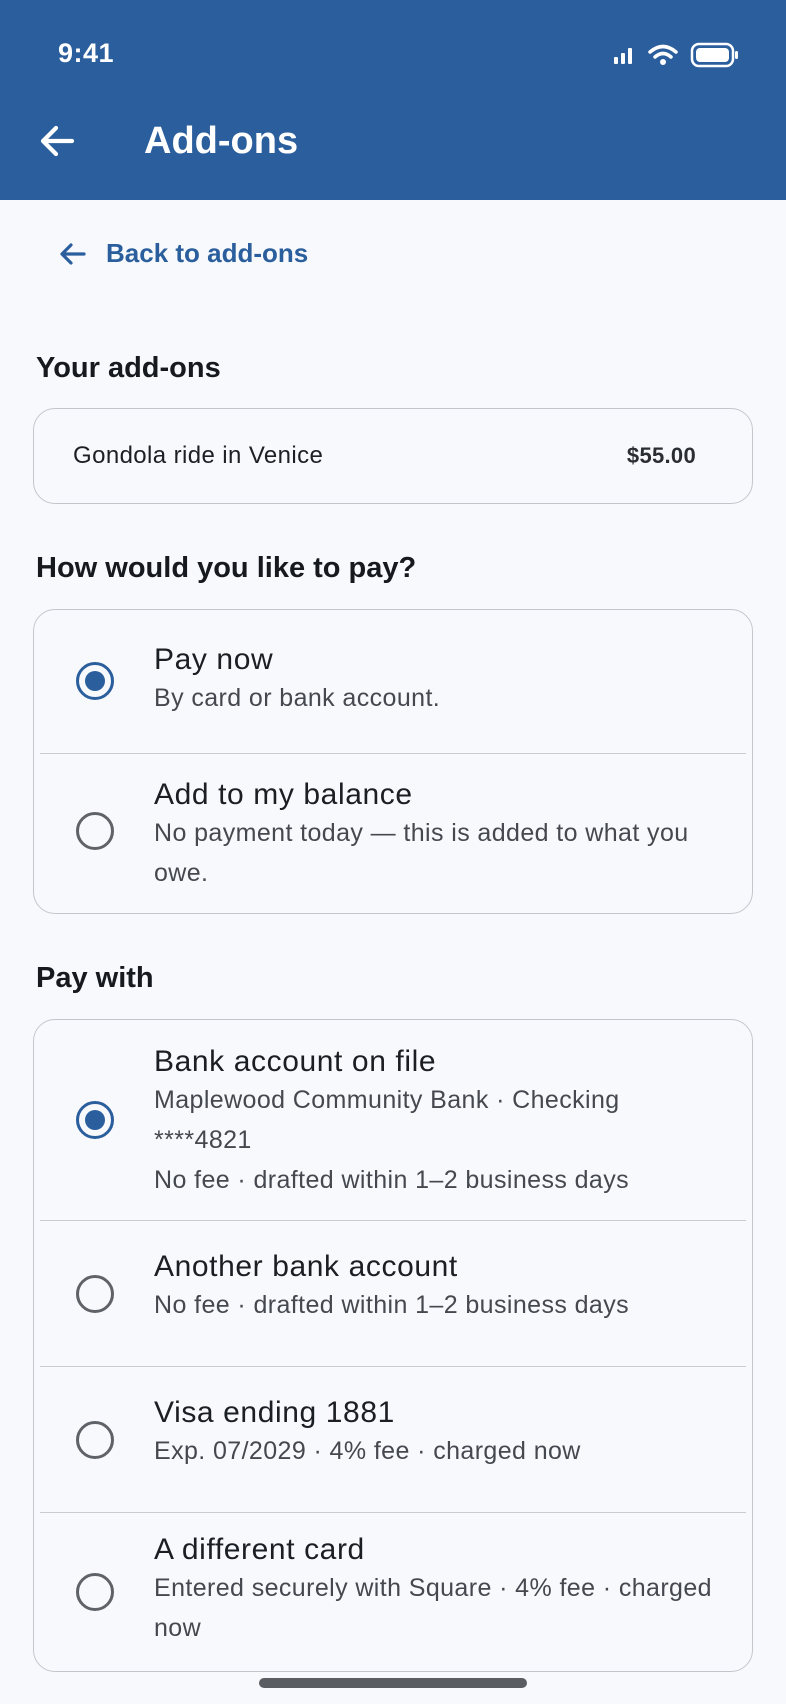 The image size is (786, 1704). Describe the element at coordinates (214, 659) in the screenshot. I see `option-title: Pay now` at that location.